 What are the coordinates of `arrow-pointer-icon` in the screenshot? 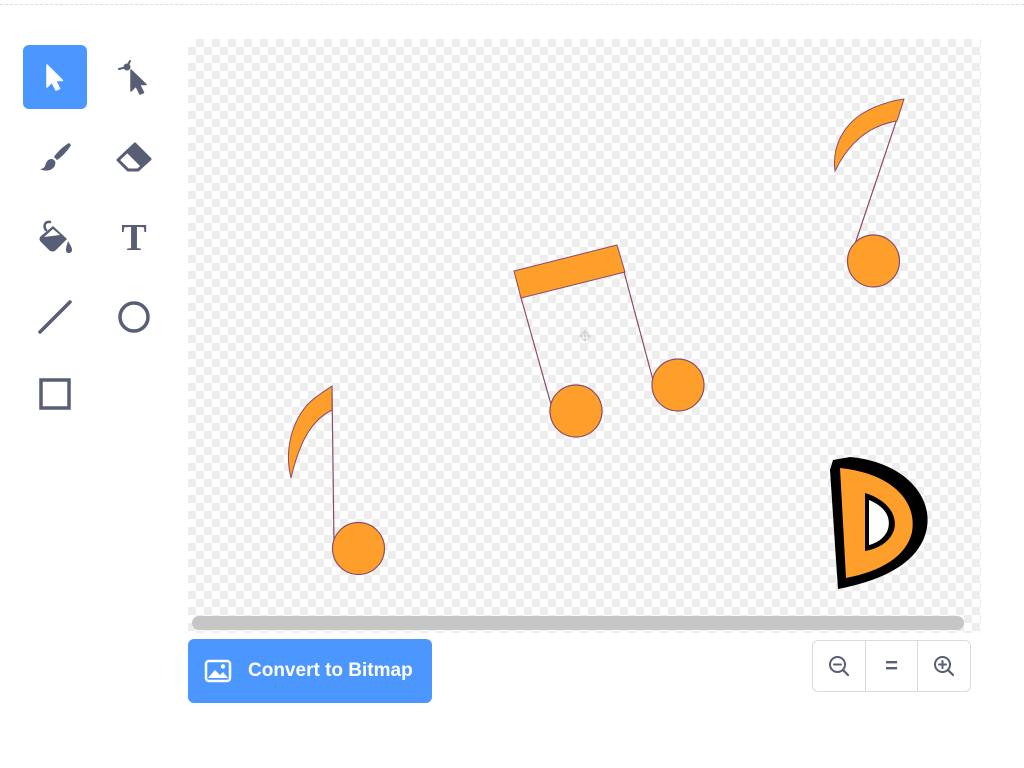 It's located at (55, 77).